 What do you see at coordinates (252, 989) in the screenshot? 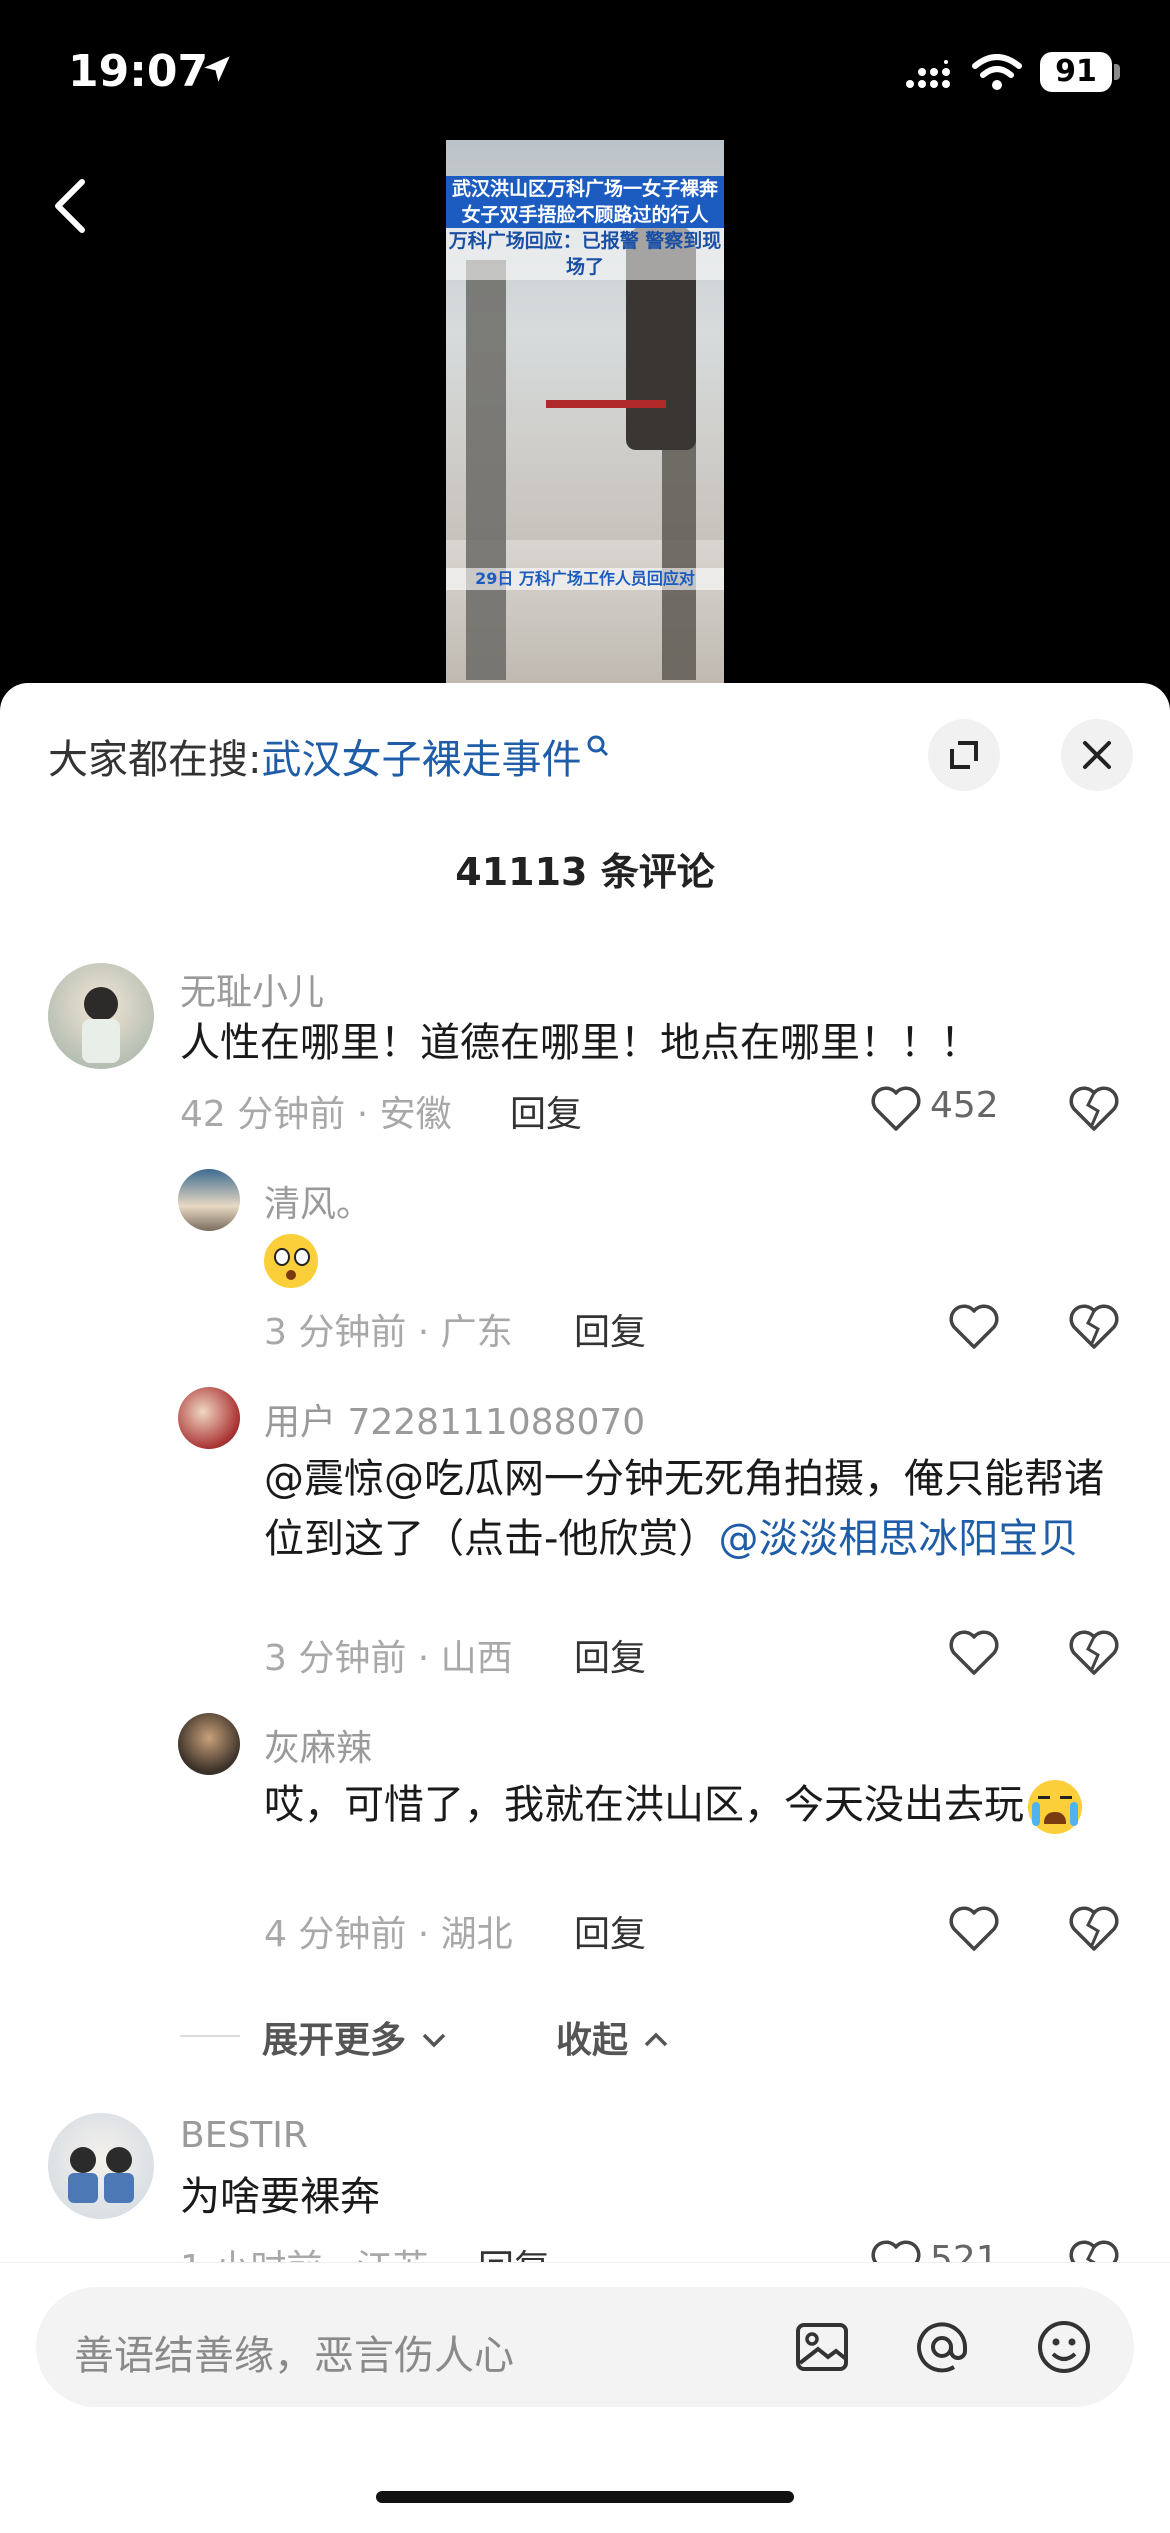
I see `comment-author: 无耻小儿` at bounding box center [252, 989].